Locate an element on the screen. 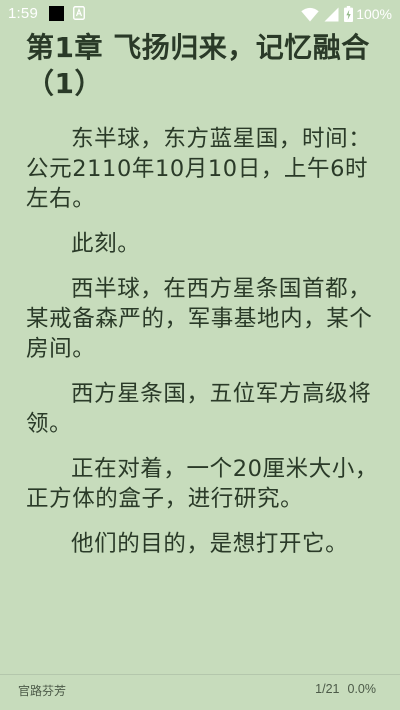 The width and height of the screenshot is (400, 710). footer-book-name: 官路芬芳 is located at coordinates (42, 691).